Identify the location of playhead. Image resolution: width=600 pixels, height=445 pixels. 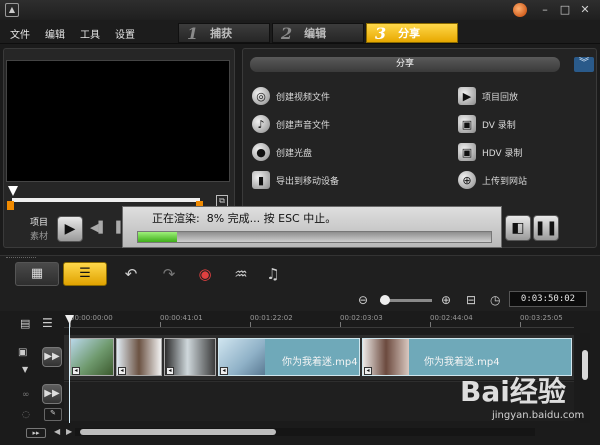
(69, 370).